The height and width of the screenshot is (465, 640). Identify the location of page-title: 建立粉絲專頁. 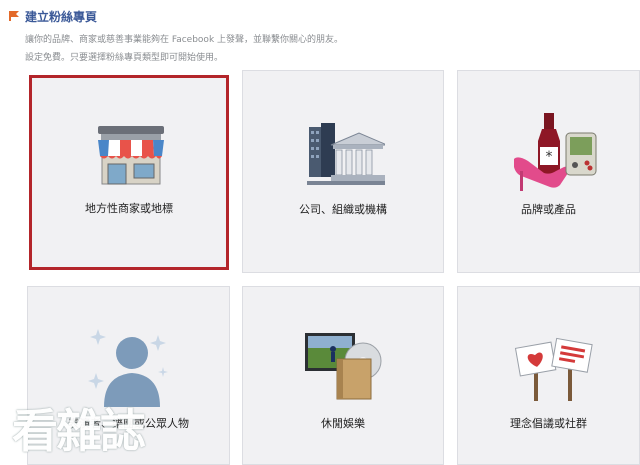
(61, 17).